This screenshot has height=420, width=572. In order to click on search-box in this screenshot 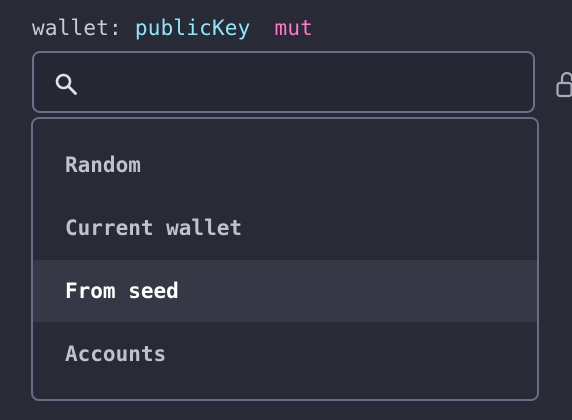, I will do `click(283, 82)`.